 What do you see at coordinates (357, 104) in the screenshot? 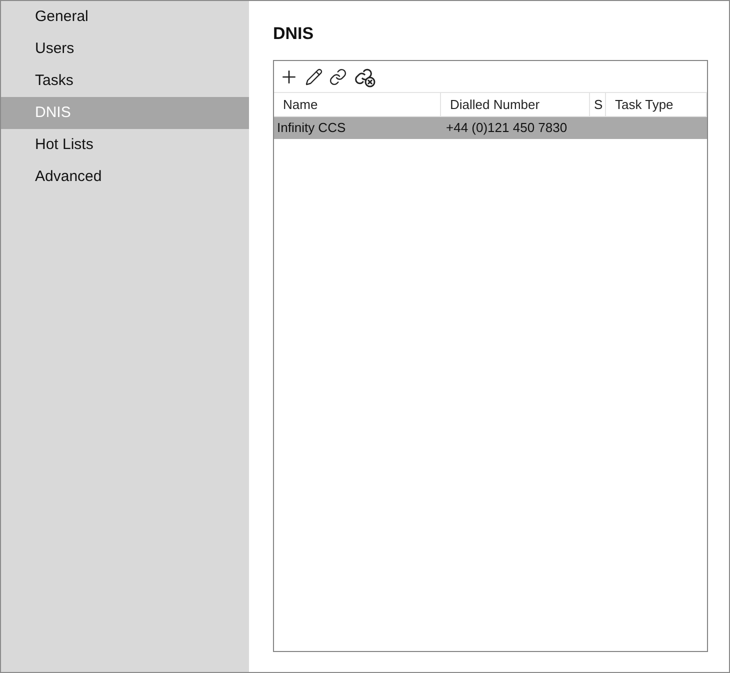
I see `column-header: Name` at bounding box center [357, 104].